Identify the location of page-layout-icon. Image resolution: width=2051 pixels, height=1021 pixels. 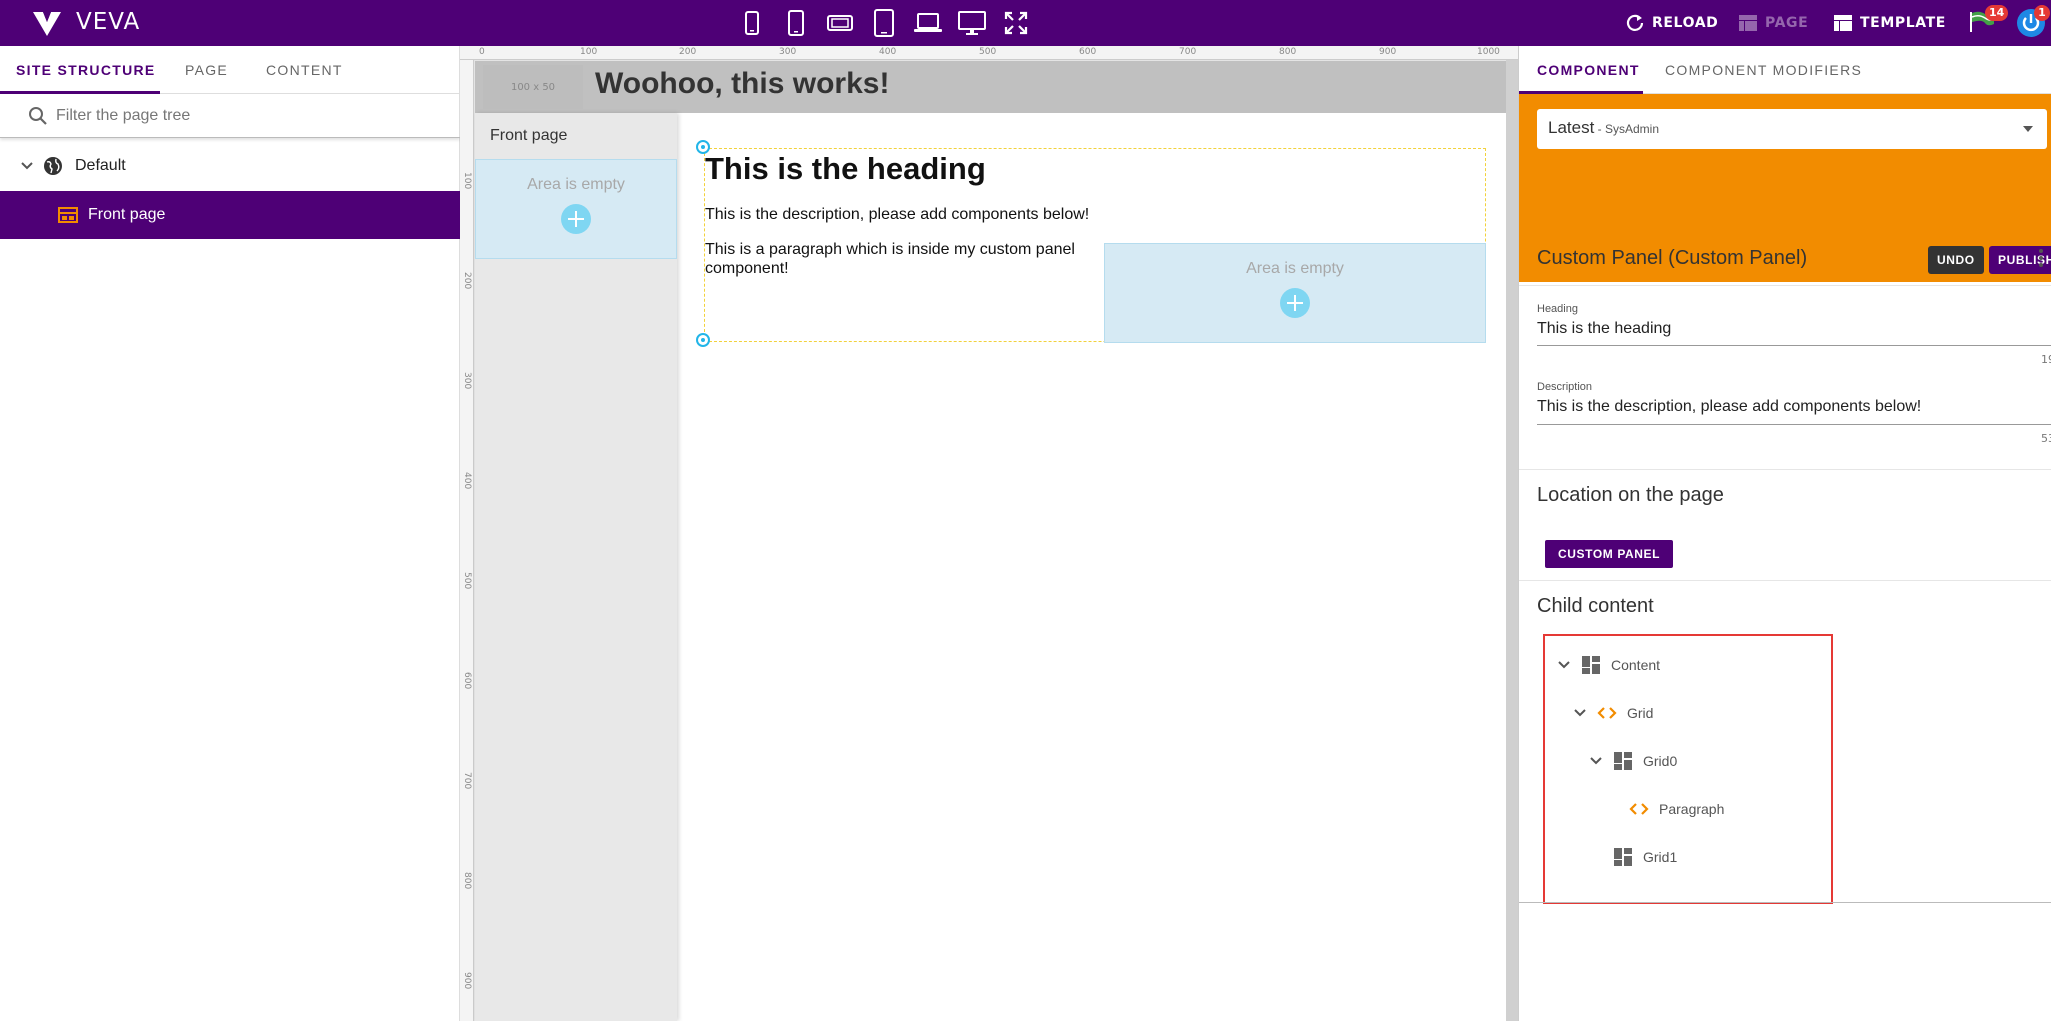
(68, 215).